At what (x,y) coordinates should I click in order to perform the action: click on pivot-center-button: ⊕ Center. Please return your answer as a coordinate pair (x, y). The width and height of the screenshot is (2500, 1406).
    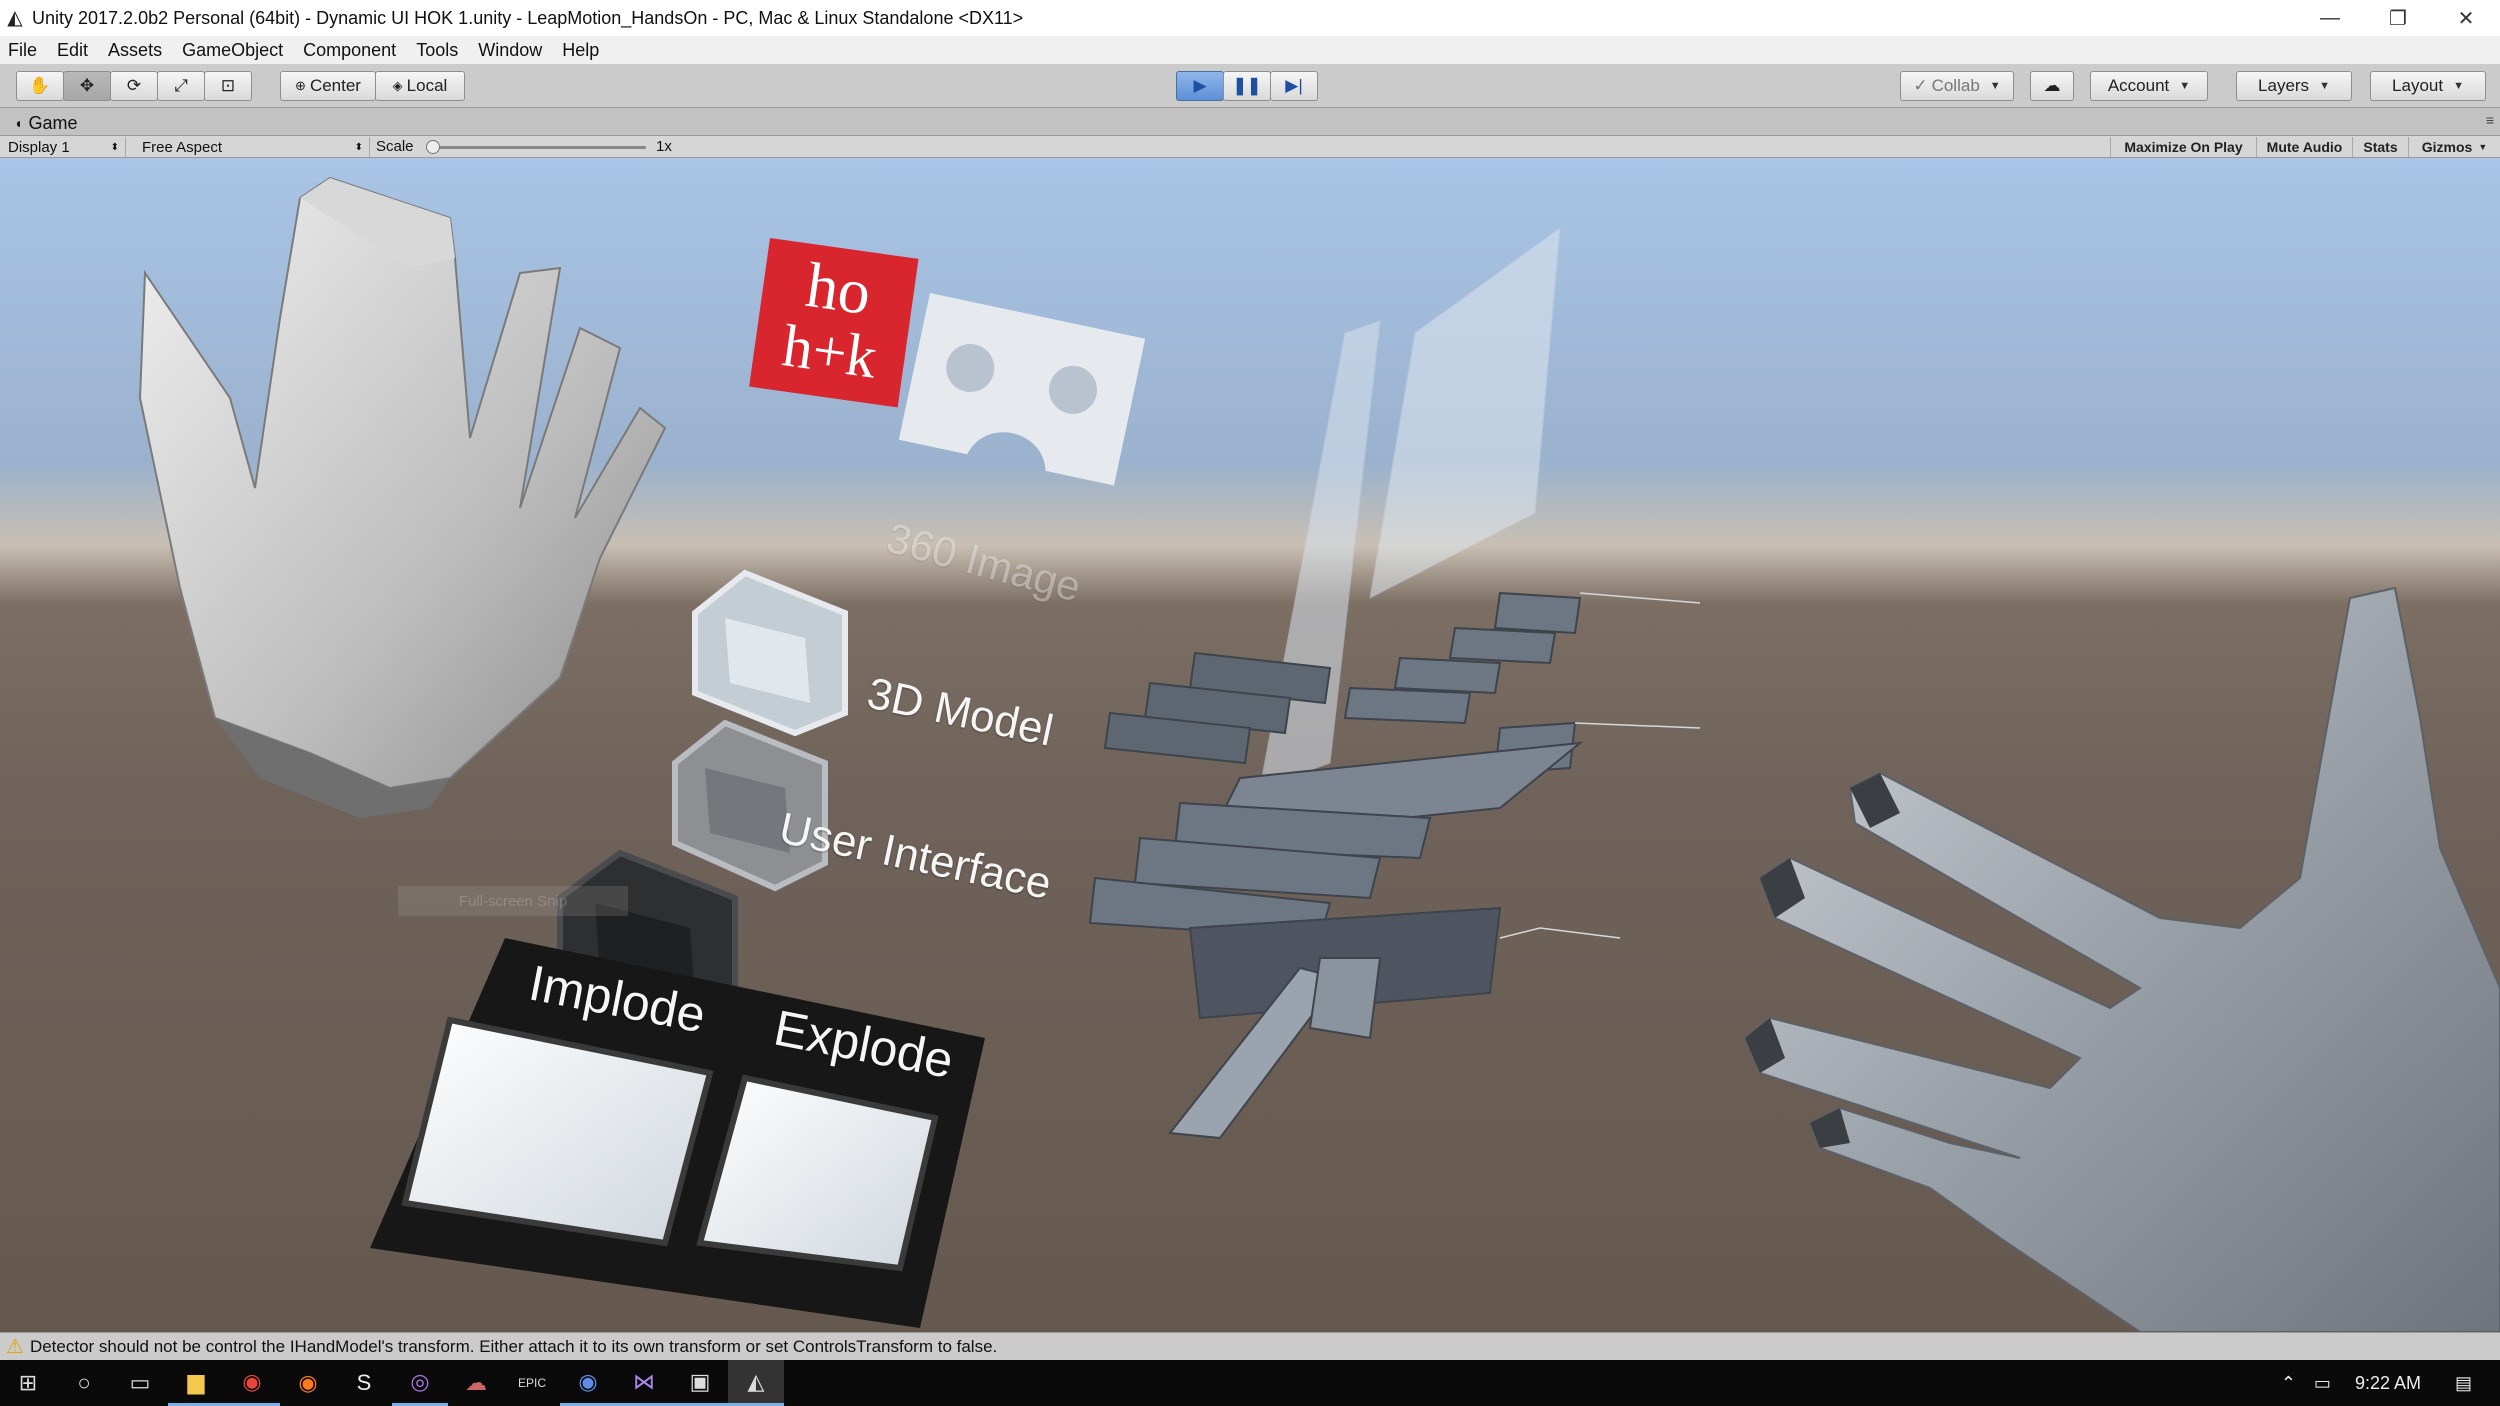
    Looking at the image, I should click on (328, 86).